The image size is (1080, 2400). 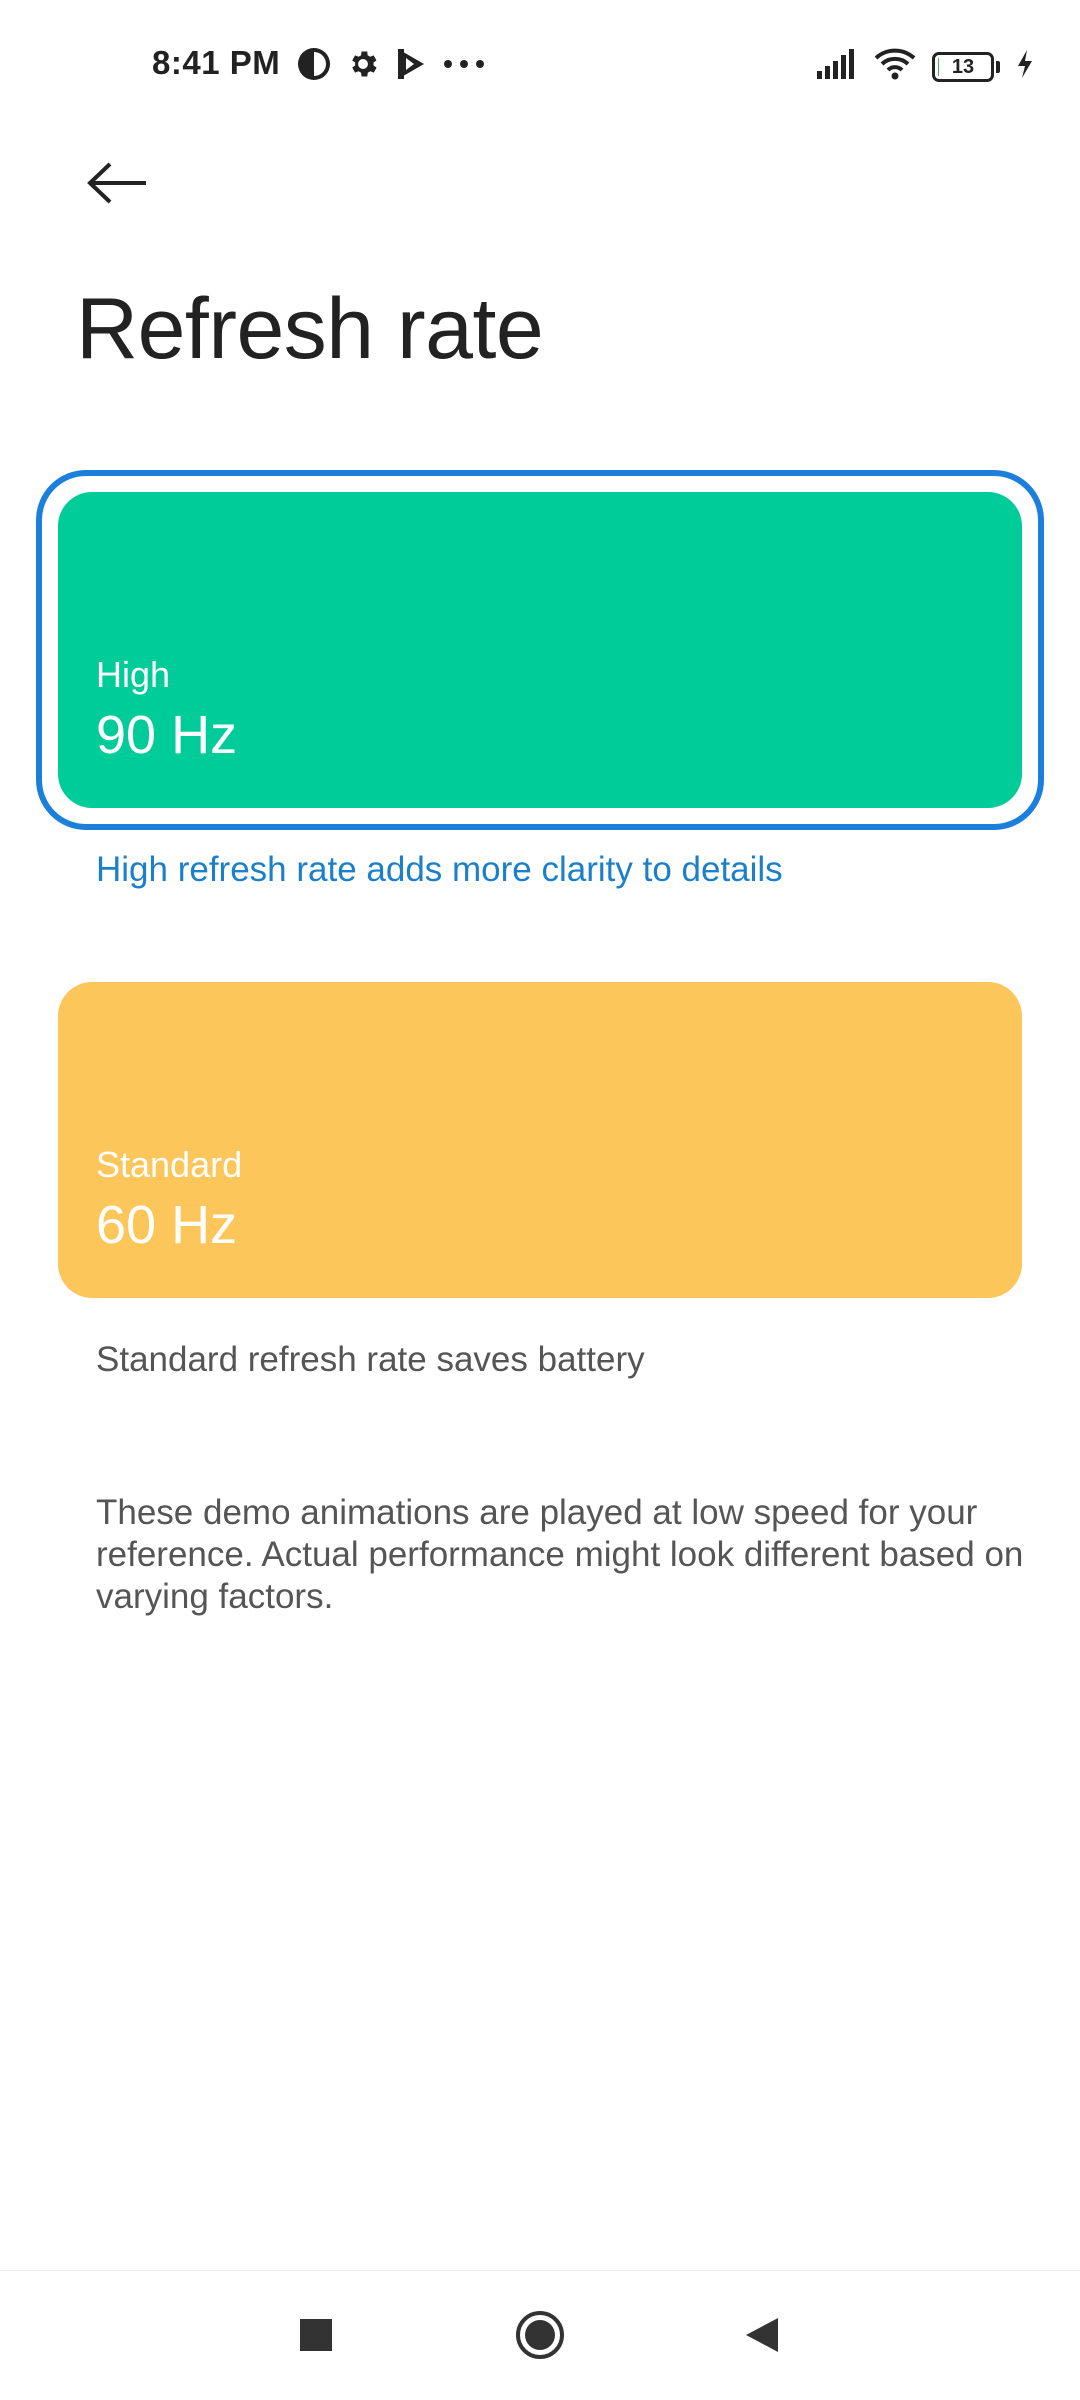 I want to click on option-card-standard: Standard 60 Hz, so click(x=540, y=1140).